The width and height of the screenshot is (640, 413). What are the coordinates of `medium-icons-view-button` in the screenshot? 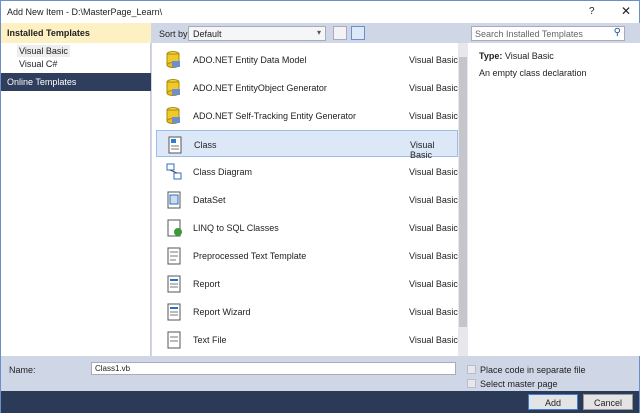 It's located at (358, 33).